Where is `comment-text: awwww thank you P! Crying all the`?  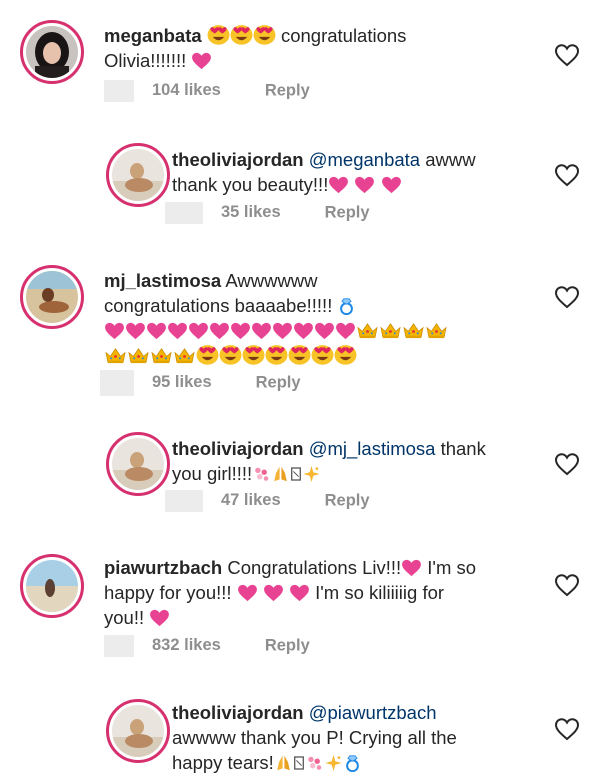 comment-text: awwww thank you P! Crying all the is located at coordinates (314, 737).